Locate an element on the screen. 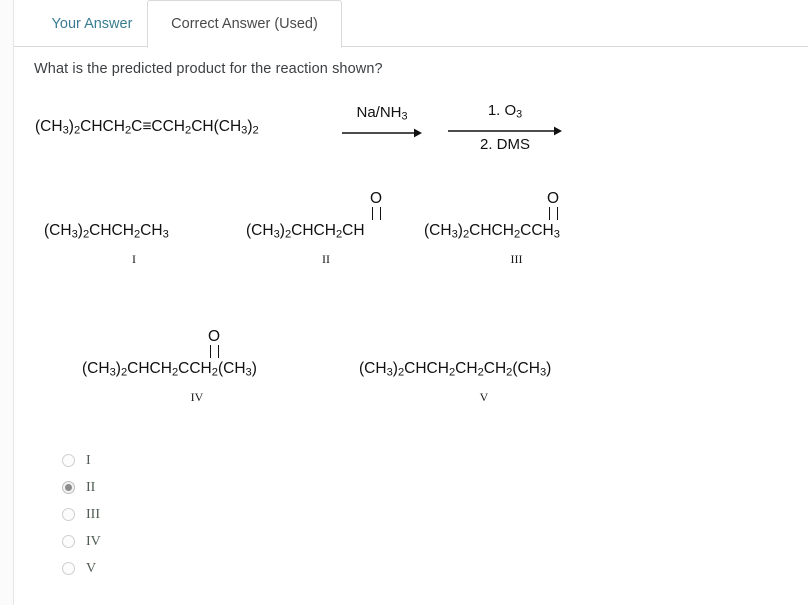  option-row-III: III is located at coordinates (162, 514).